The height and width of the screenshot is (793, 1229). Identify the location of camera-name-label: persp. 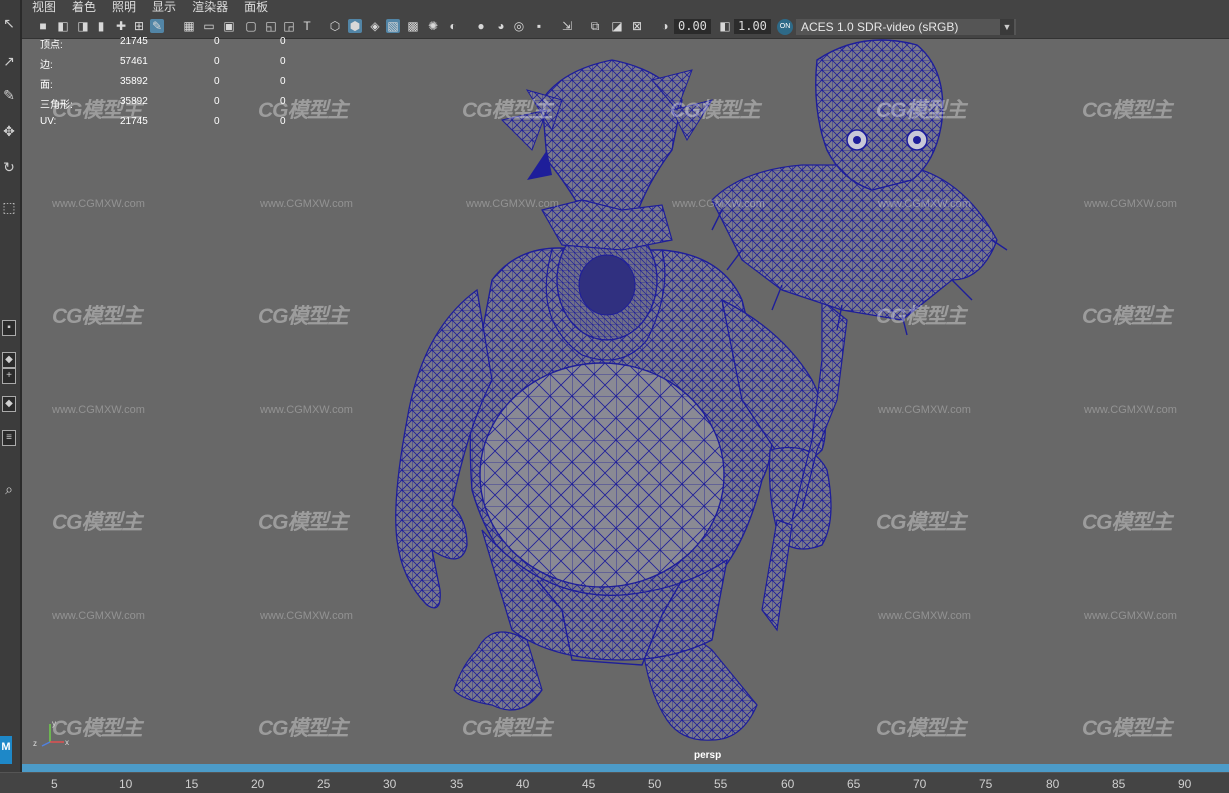
(708, 755).